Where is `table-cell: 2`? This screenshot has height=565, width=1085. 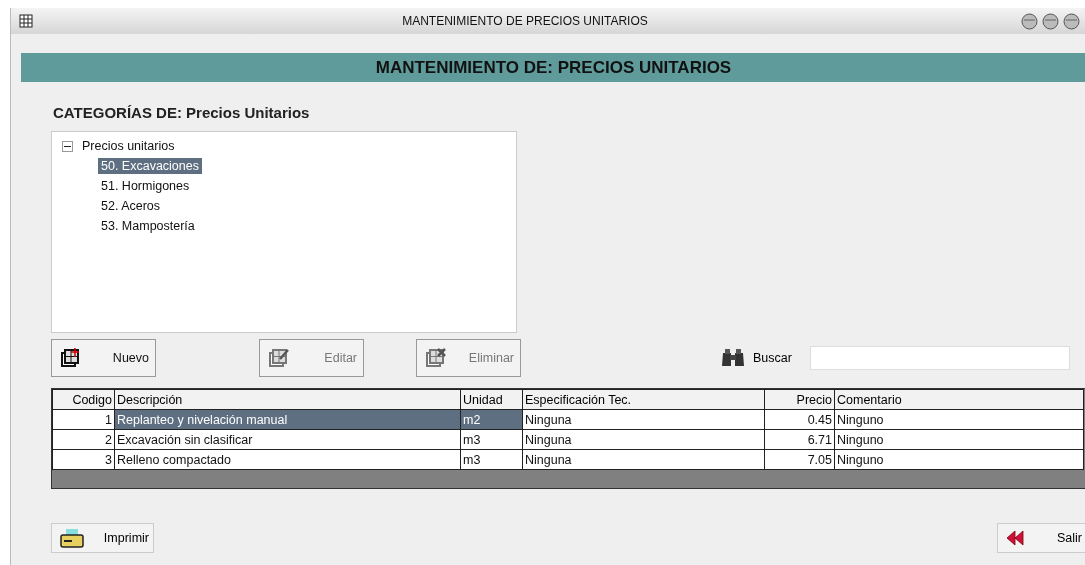
table-cell: 2 is located at coordinates (83, 439).